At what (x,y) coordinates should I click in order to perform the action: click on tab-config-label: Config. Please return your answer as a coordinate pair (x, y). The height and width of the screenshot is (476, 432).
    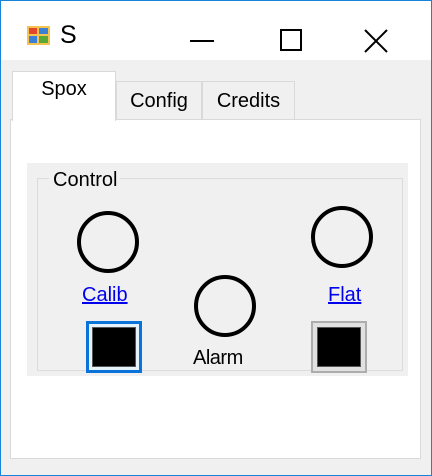
    Looking at the image, I should click on (159, 101).